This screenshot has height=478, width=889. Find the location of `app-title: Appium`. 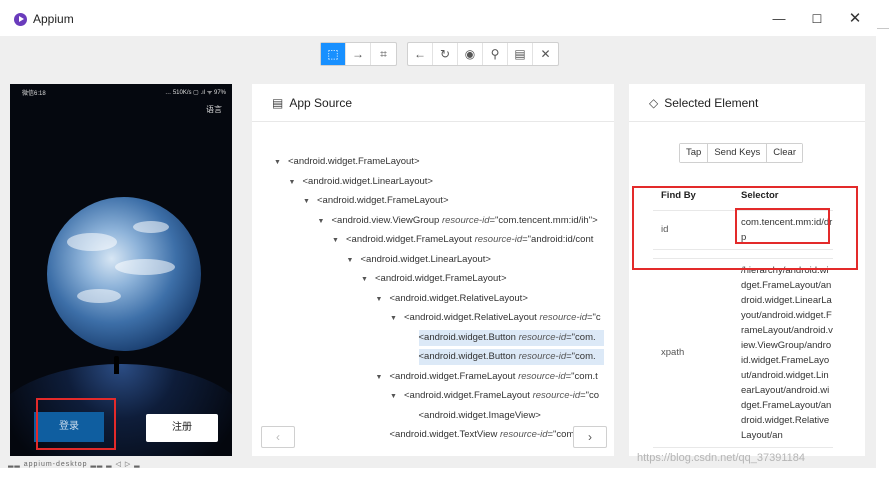

app-title: Appium is located at coordinates (53, 19).